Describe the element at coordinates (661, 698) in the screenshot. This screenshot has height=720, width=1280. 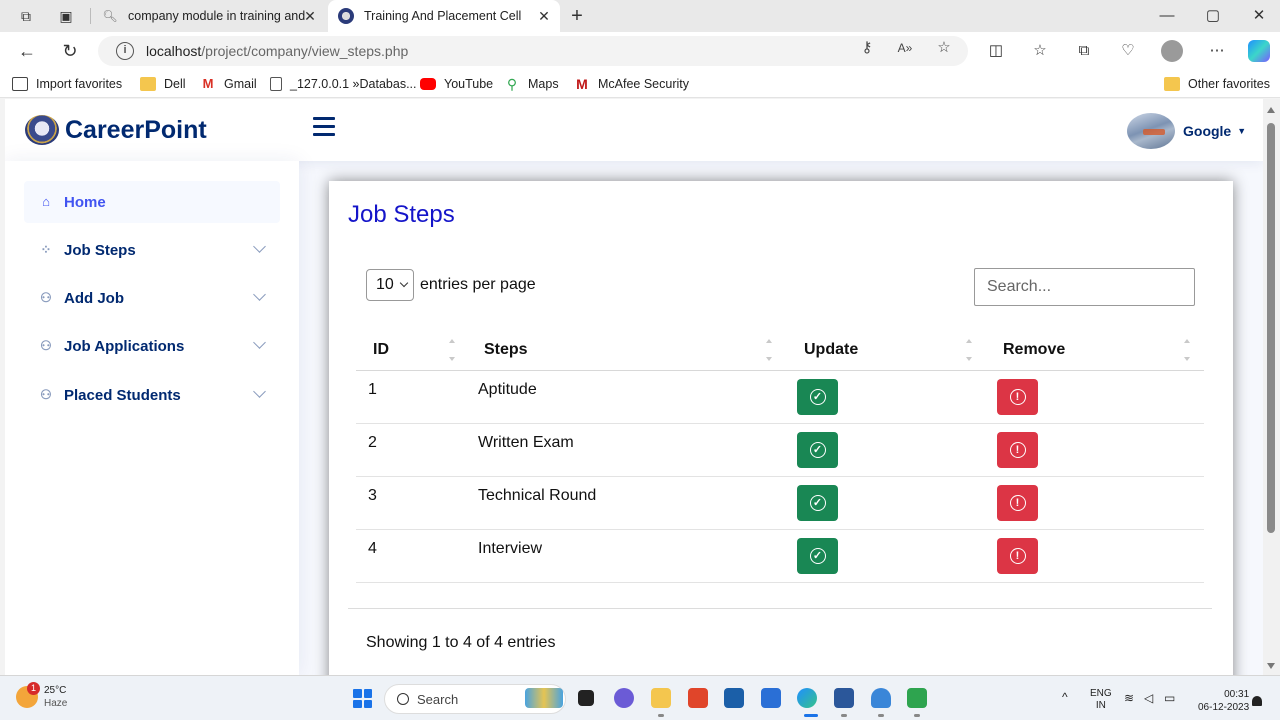
I see `file-explorer-icon` at that location.